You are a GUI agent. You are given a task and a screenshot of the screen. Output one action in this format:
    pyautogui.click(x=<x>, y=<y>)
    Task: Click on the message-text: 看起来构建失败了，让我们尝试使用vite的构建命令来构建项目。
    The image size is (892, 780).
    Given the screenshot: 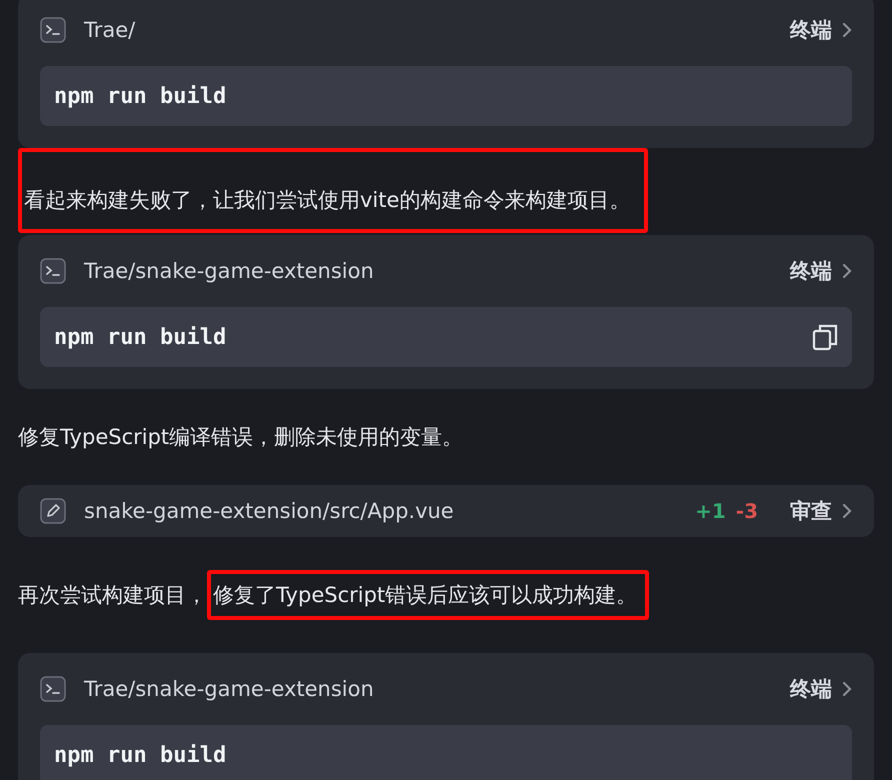 What is the action you would take?
    pyautogui.click(x=333, y=190)
    